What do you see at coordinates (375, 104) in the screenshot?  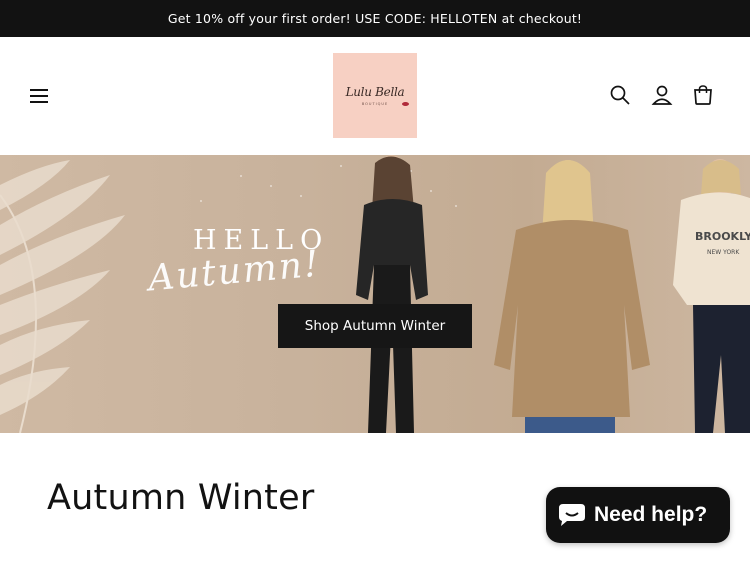 I see `logo-subtitle: BOUTIQUE` at bounding box center [375, 104].